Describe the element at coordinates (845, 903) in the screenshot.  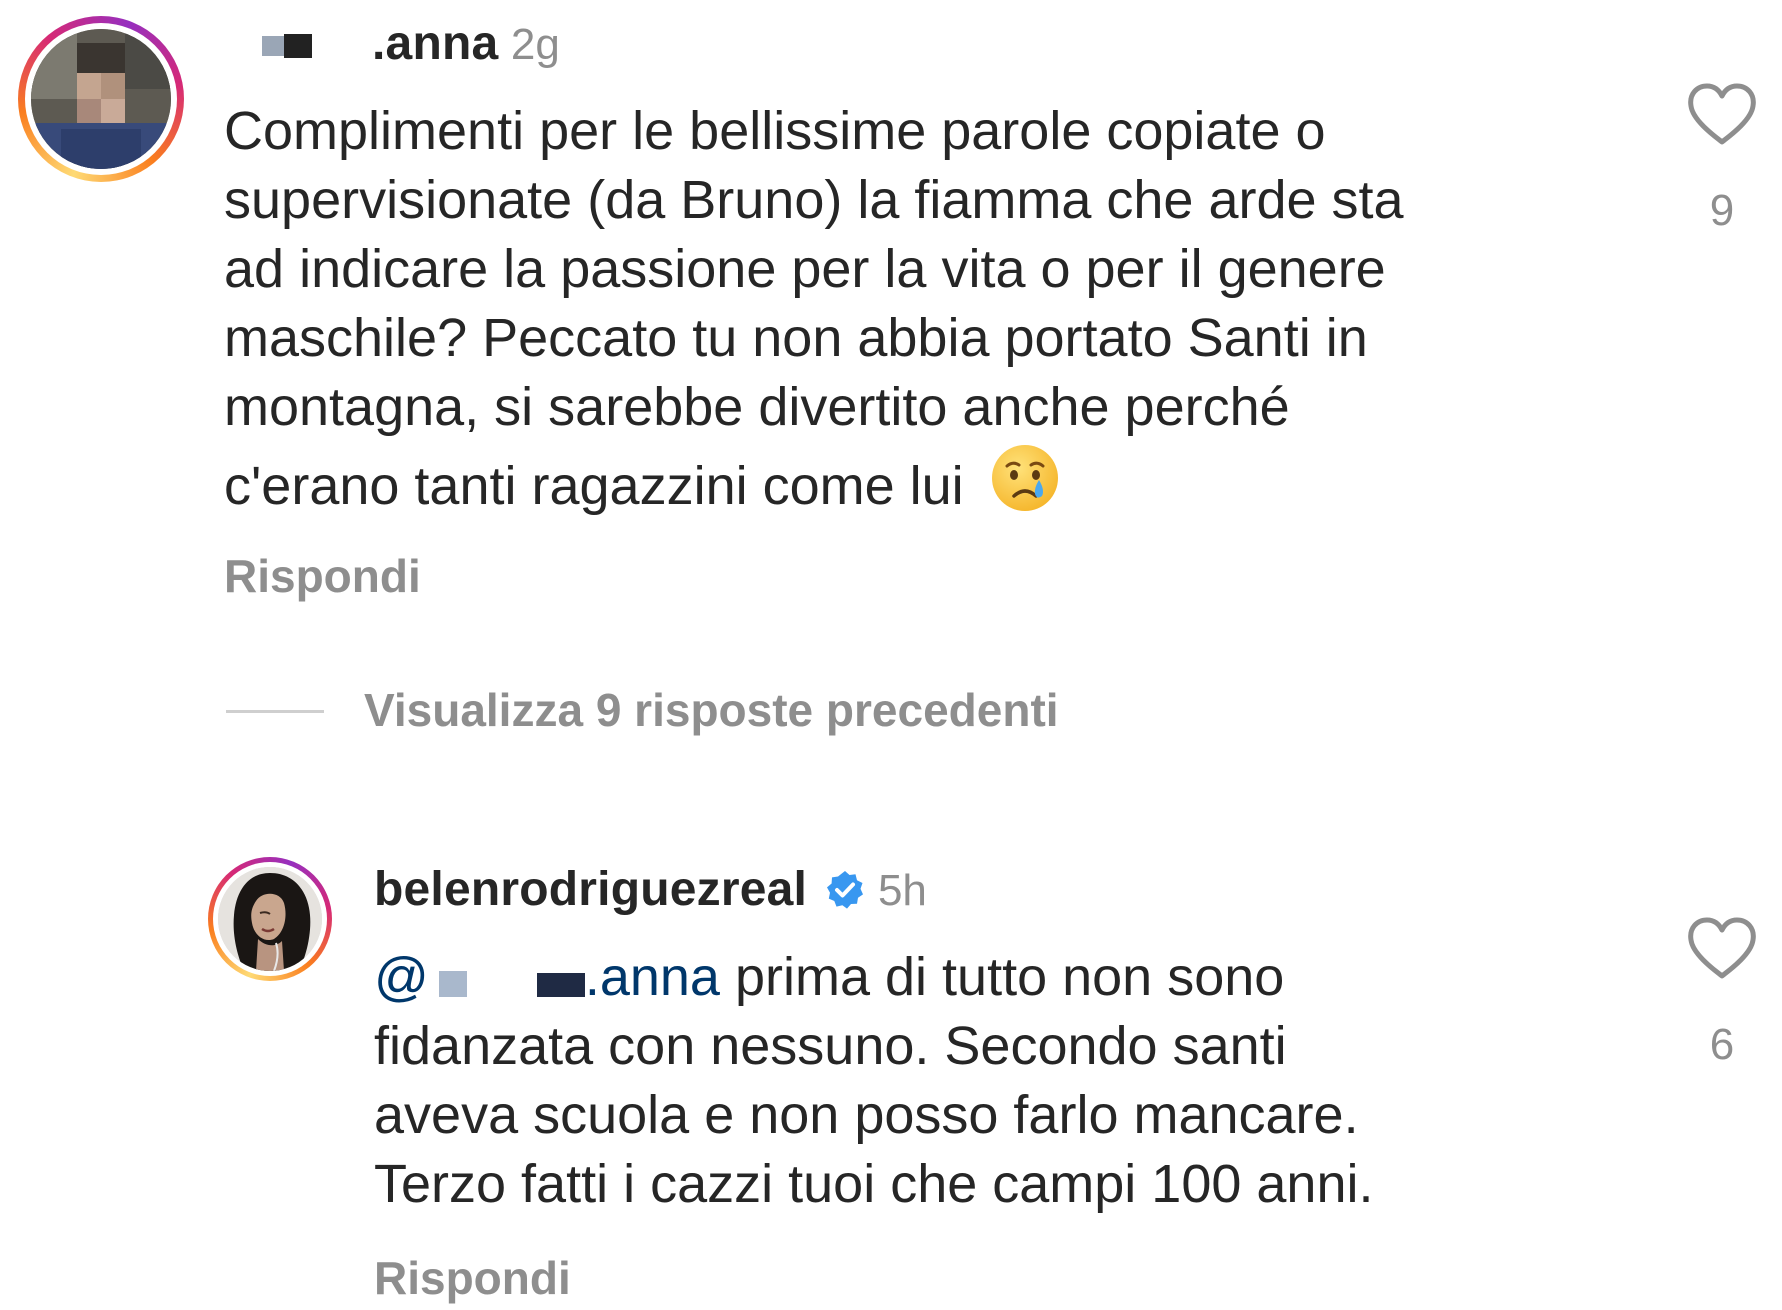
I see `verified-badge-icon` at that location.